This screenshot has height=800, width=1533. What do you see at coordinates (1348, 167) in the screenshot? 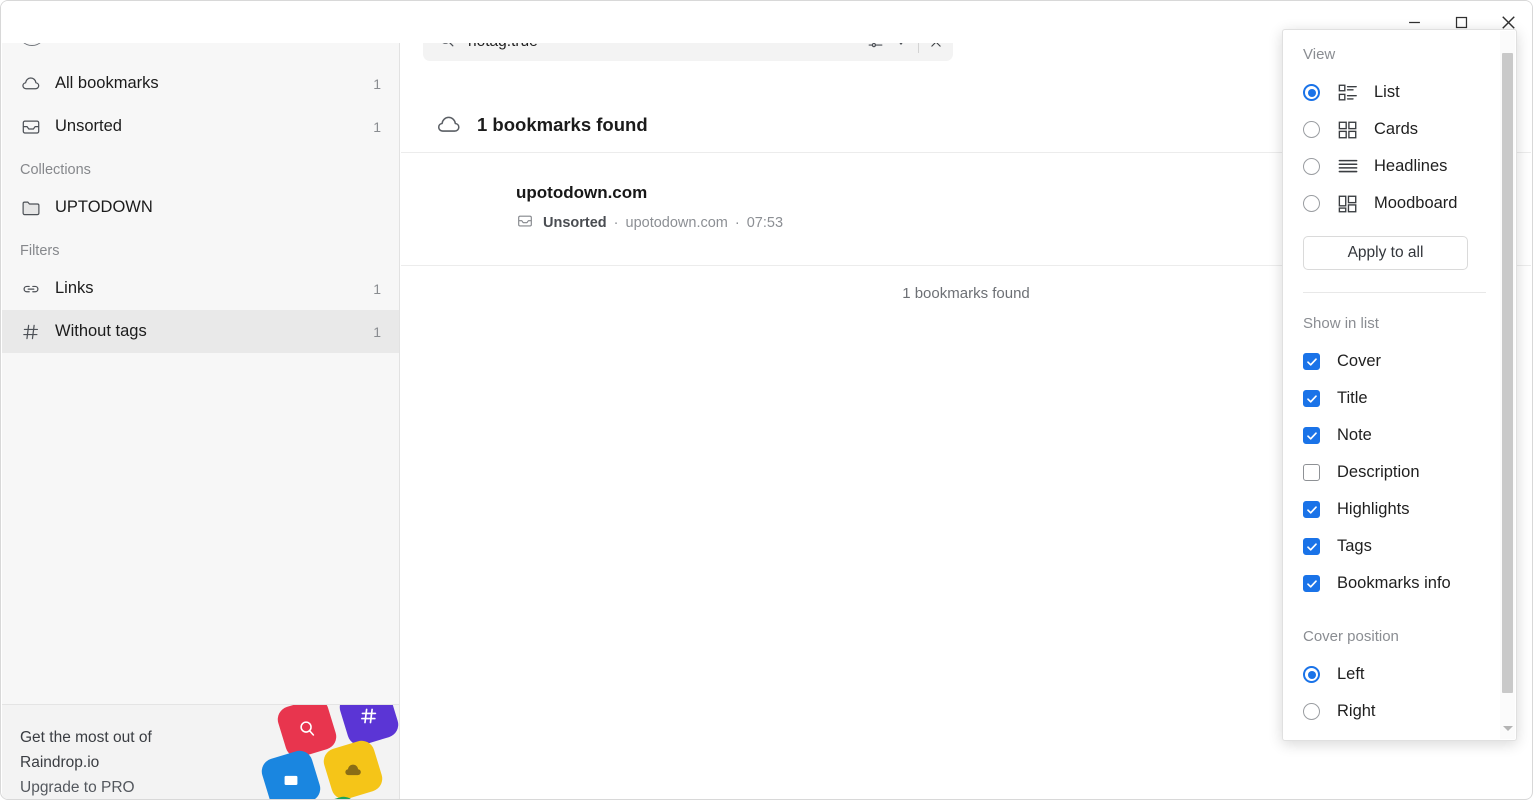
I see `view-headlines-icon` at bounding box center [1348, 167].